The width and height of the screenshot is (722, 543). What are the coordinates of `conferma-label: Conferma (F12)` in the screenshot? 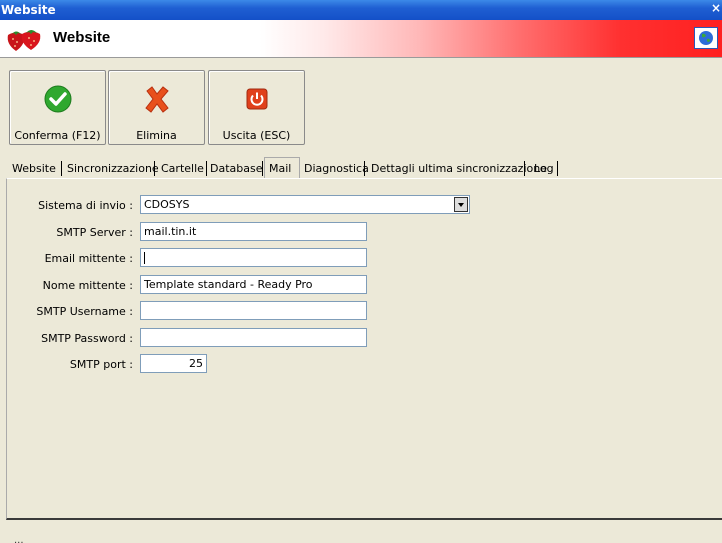 It's located at (57, 135).